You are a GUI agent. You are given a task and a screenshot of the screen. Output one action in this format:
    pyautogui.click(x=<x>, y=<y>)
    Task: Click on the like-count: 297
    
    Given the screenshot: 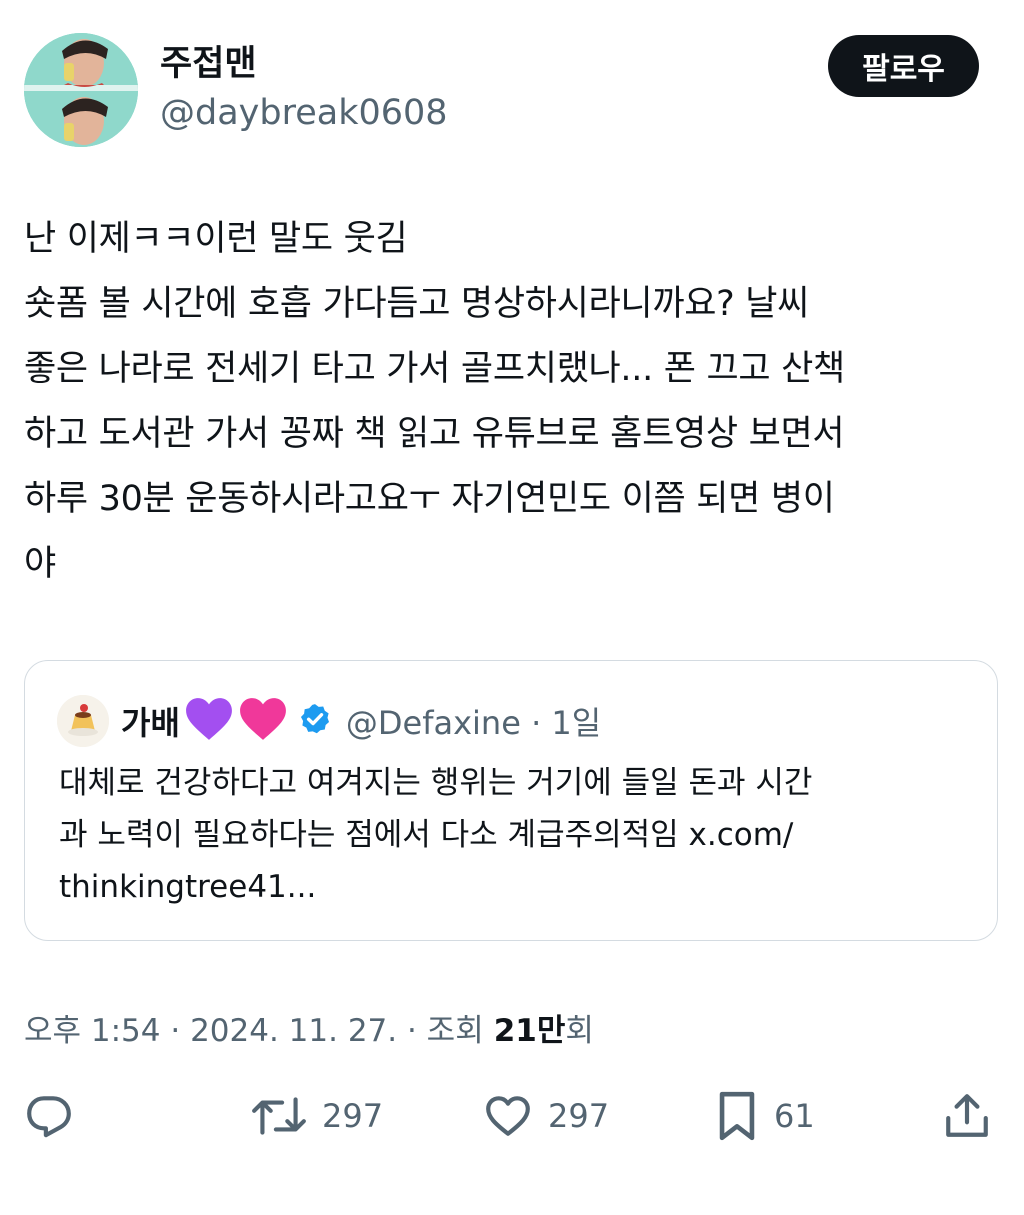 What is the action you would take?
    pyautogui.click(x=579, y=1116)
    